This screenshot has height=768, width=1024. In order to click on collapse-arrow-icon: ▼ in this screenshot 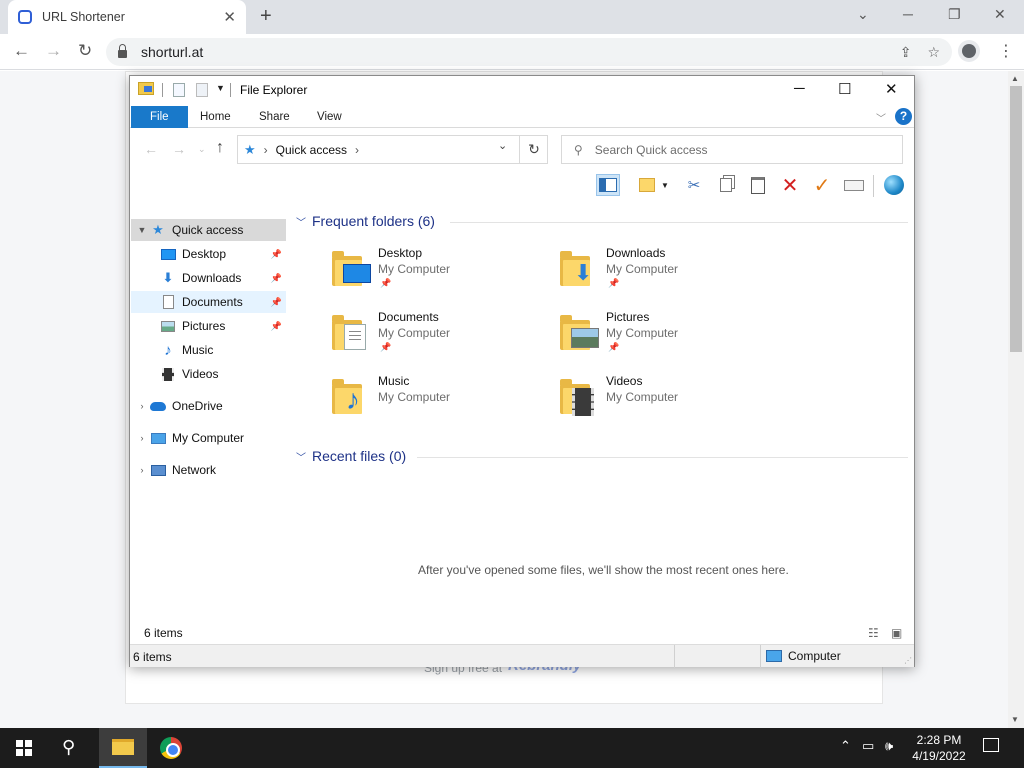, I will do `click(142, 230)`.